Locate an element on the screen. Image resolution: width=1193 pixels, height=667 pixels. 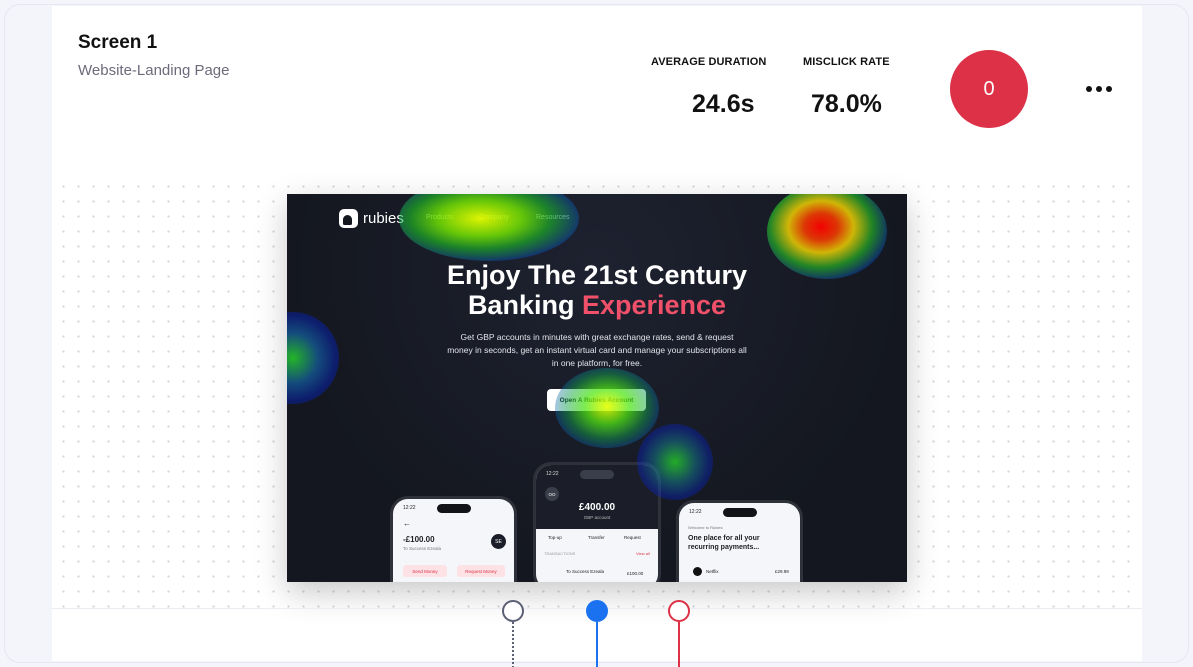
phone-request: Request is located at coordinates (632, 537).